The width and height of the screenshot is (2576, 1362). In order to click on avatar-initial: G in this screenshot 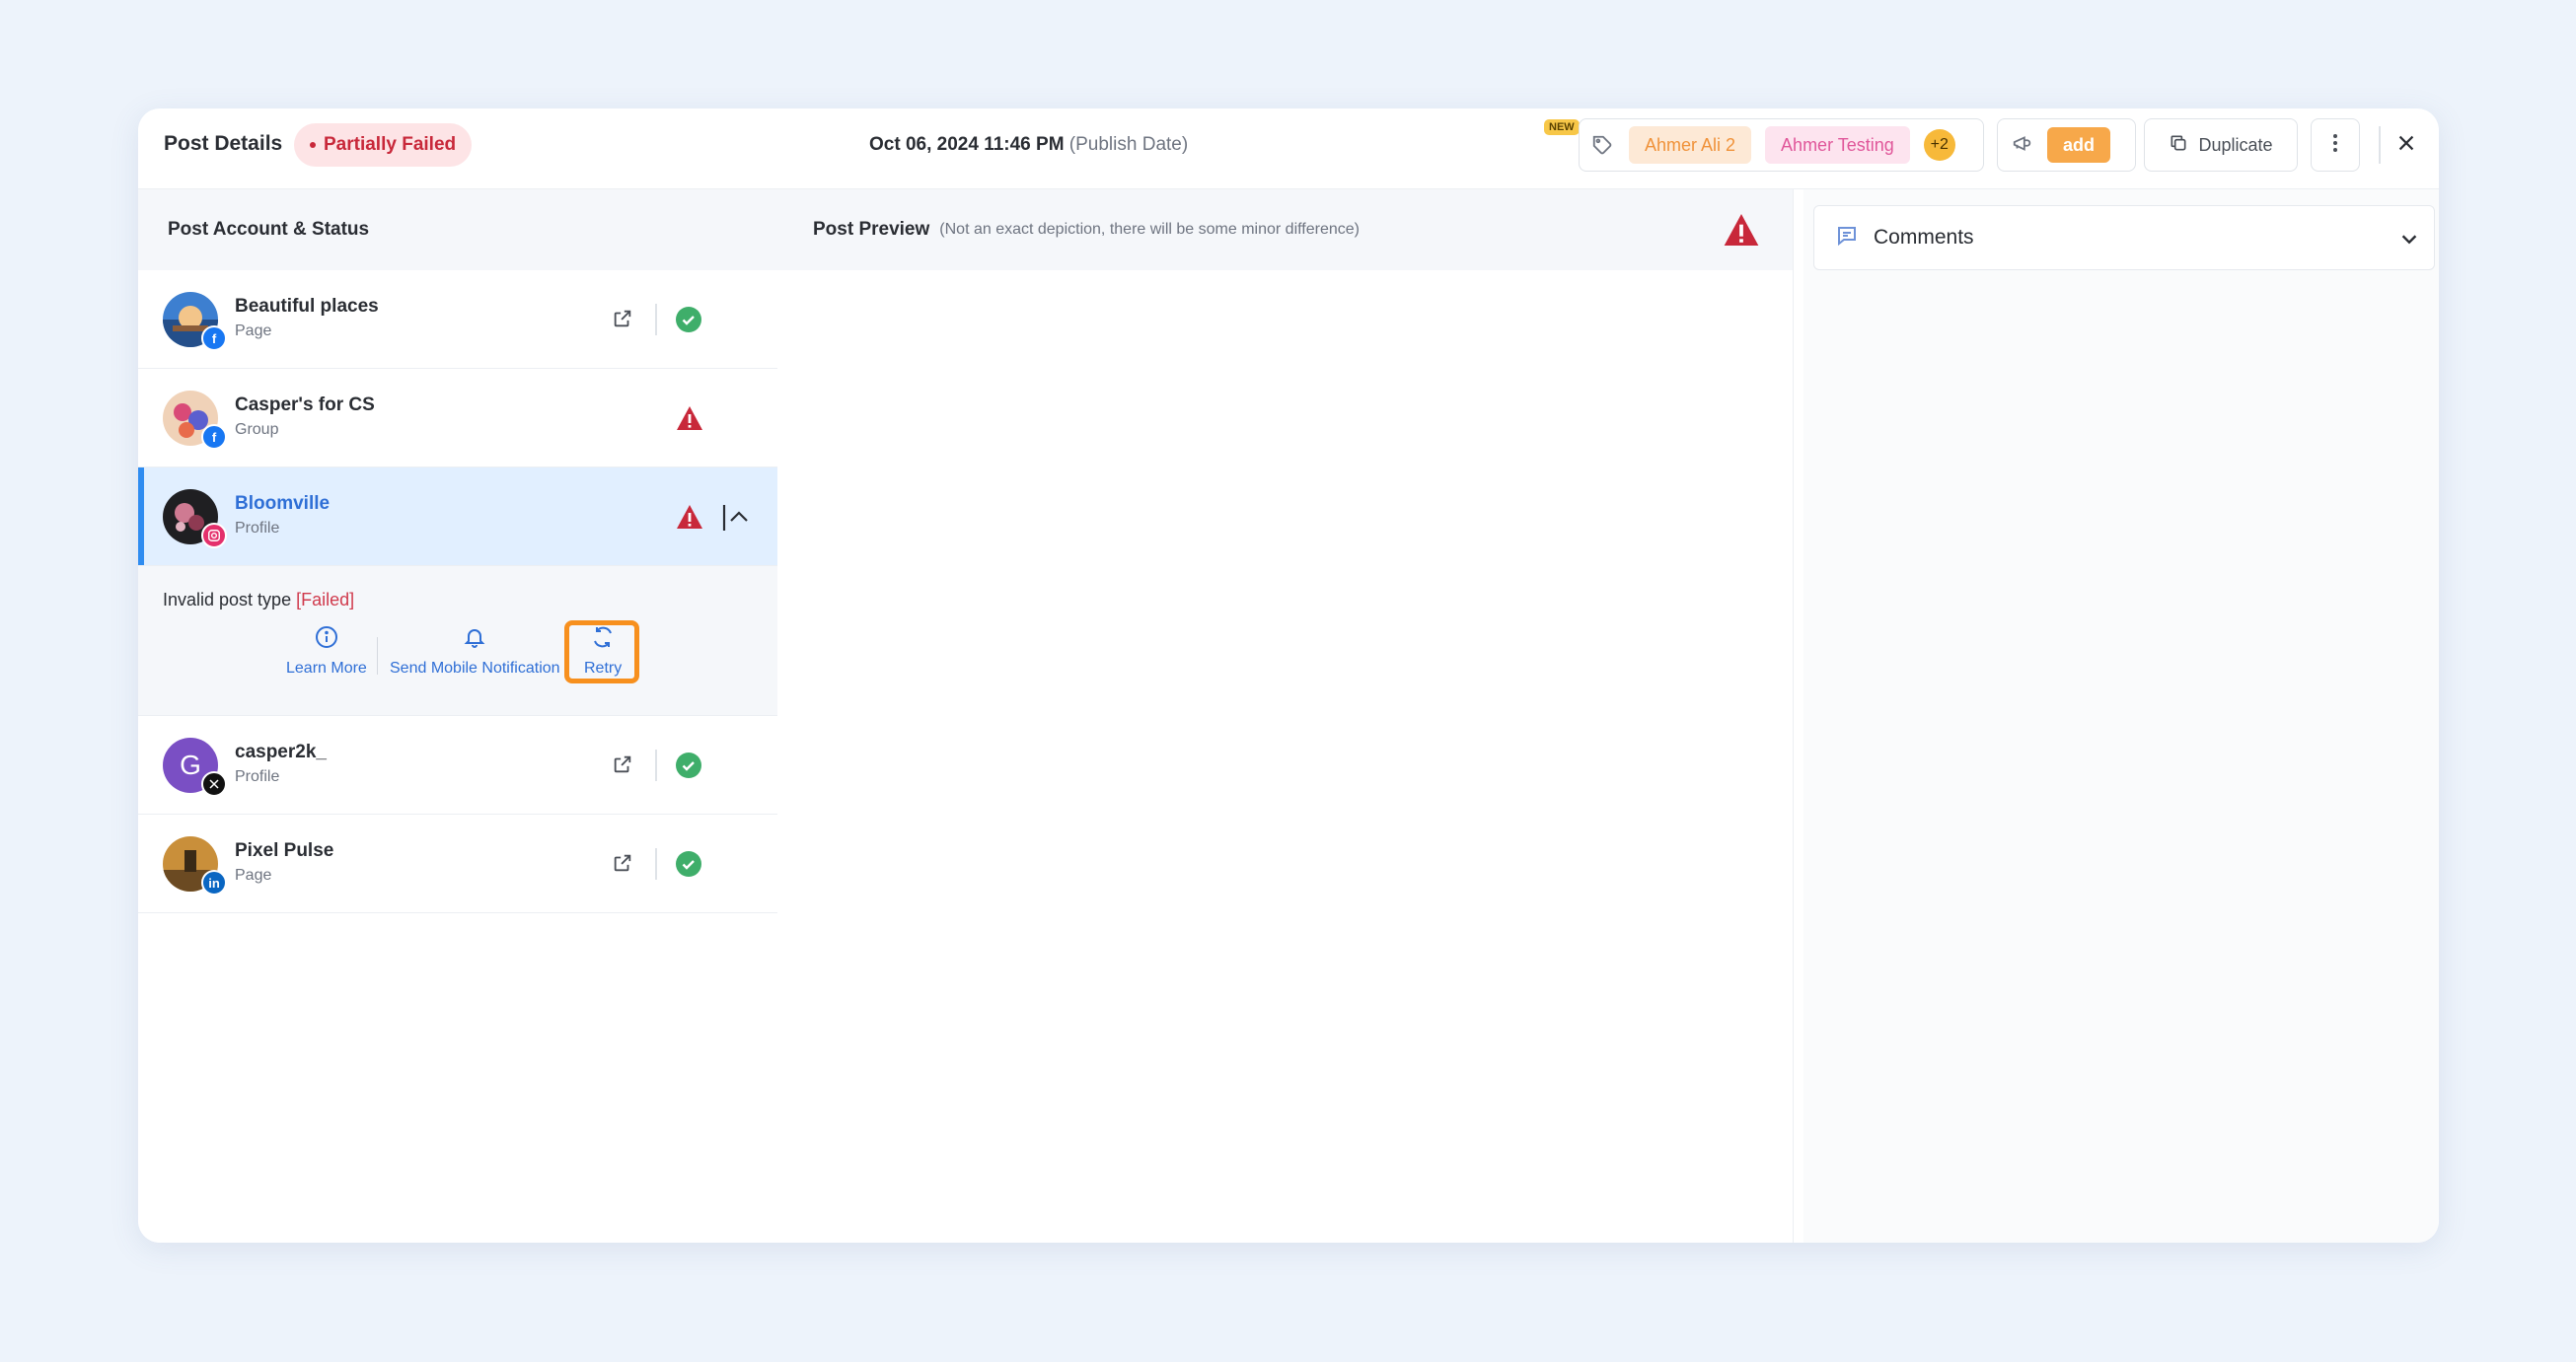, I will do `click(190, 765)`.